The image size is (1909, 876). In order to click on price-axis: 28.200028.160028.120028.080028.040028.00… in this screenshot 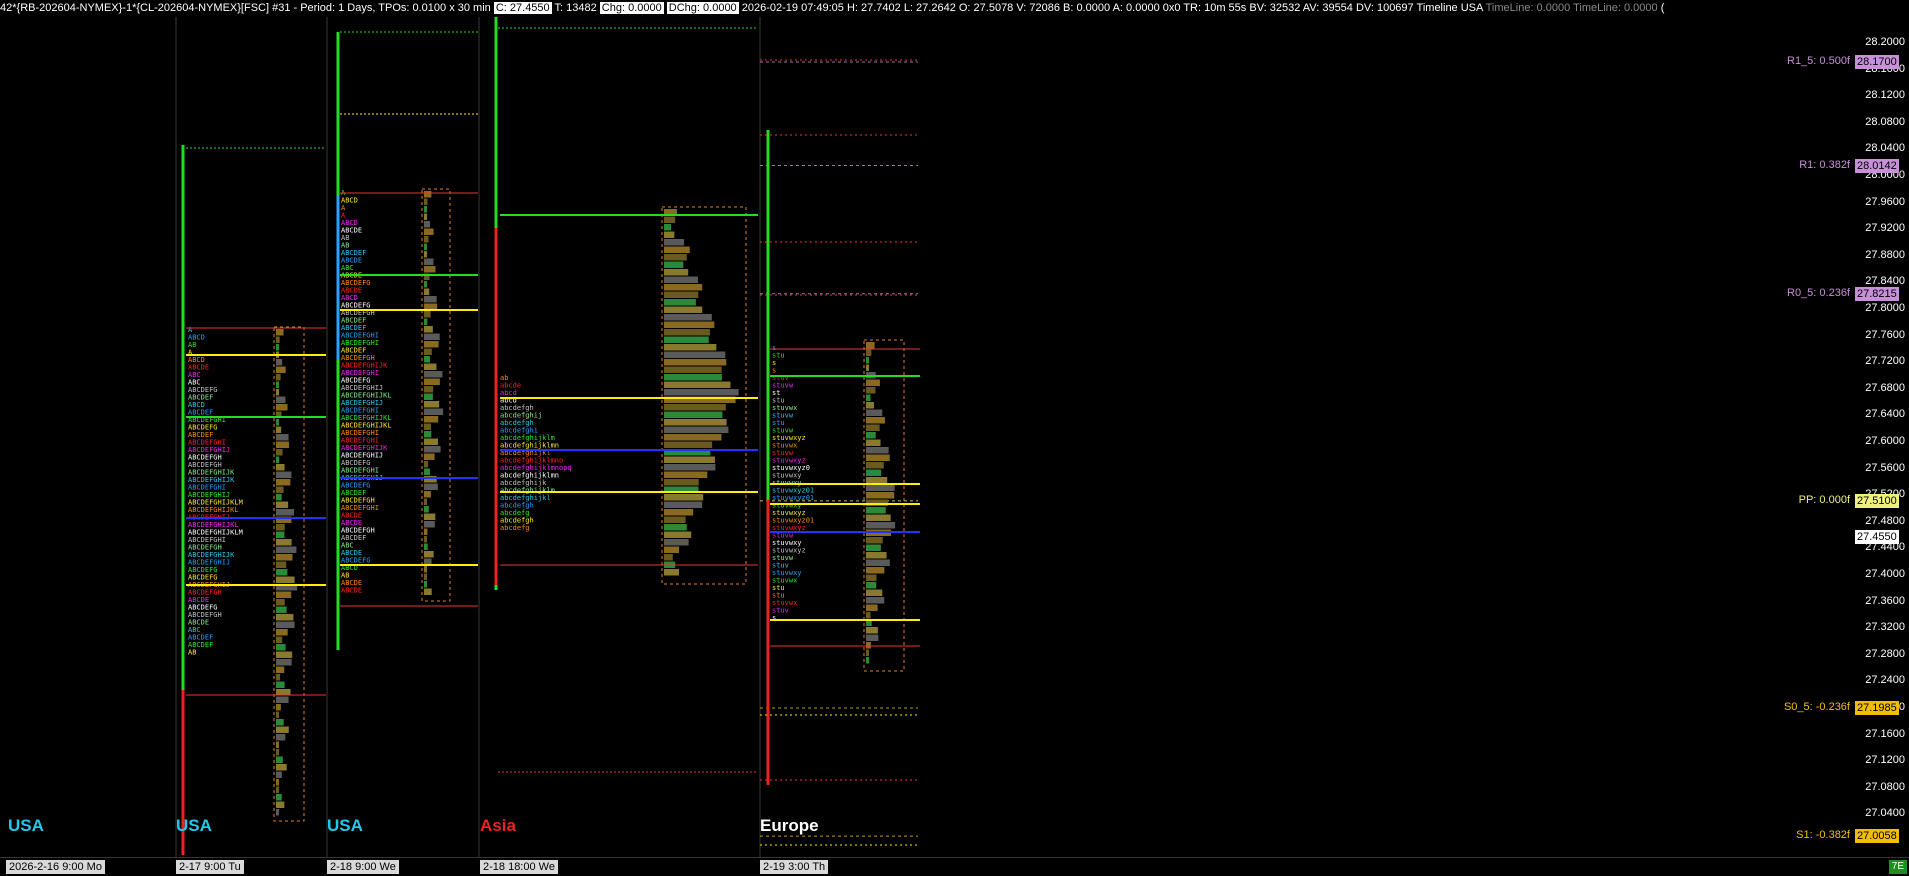, I will do `click(1880, 437)`.